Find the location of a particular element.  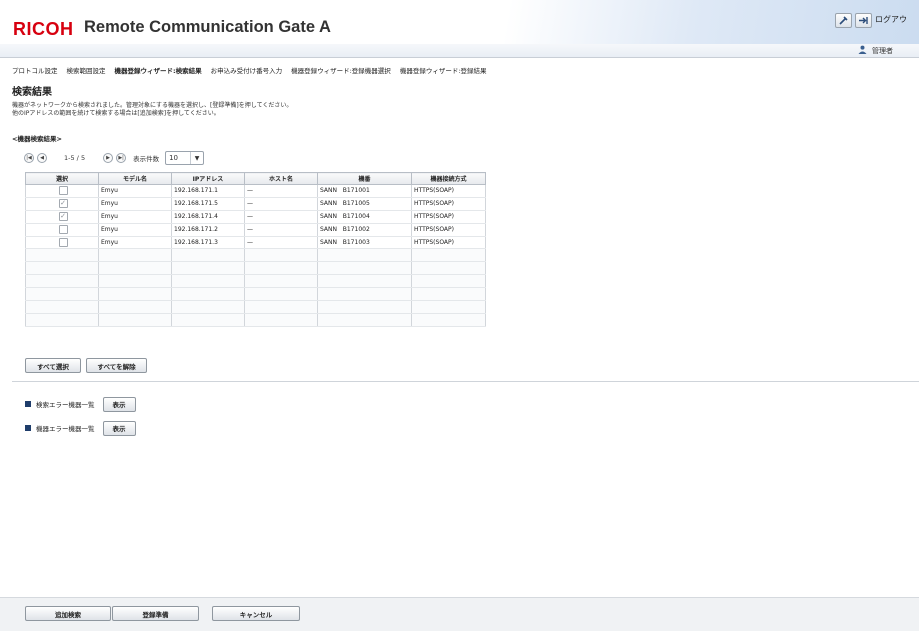

pager: |◀ ◀ 1-5 / 5 ▶ ▶| 表示件数 10 ▼ is located at coordinates (114, 158).